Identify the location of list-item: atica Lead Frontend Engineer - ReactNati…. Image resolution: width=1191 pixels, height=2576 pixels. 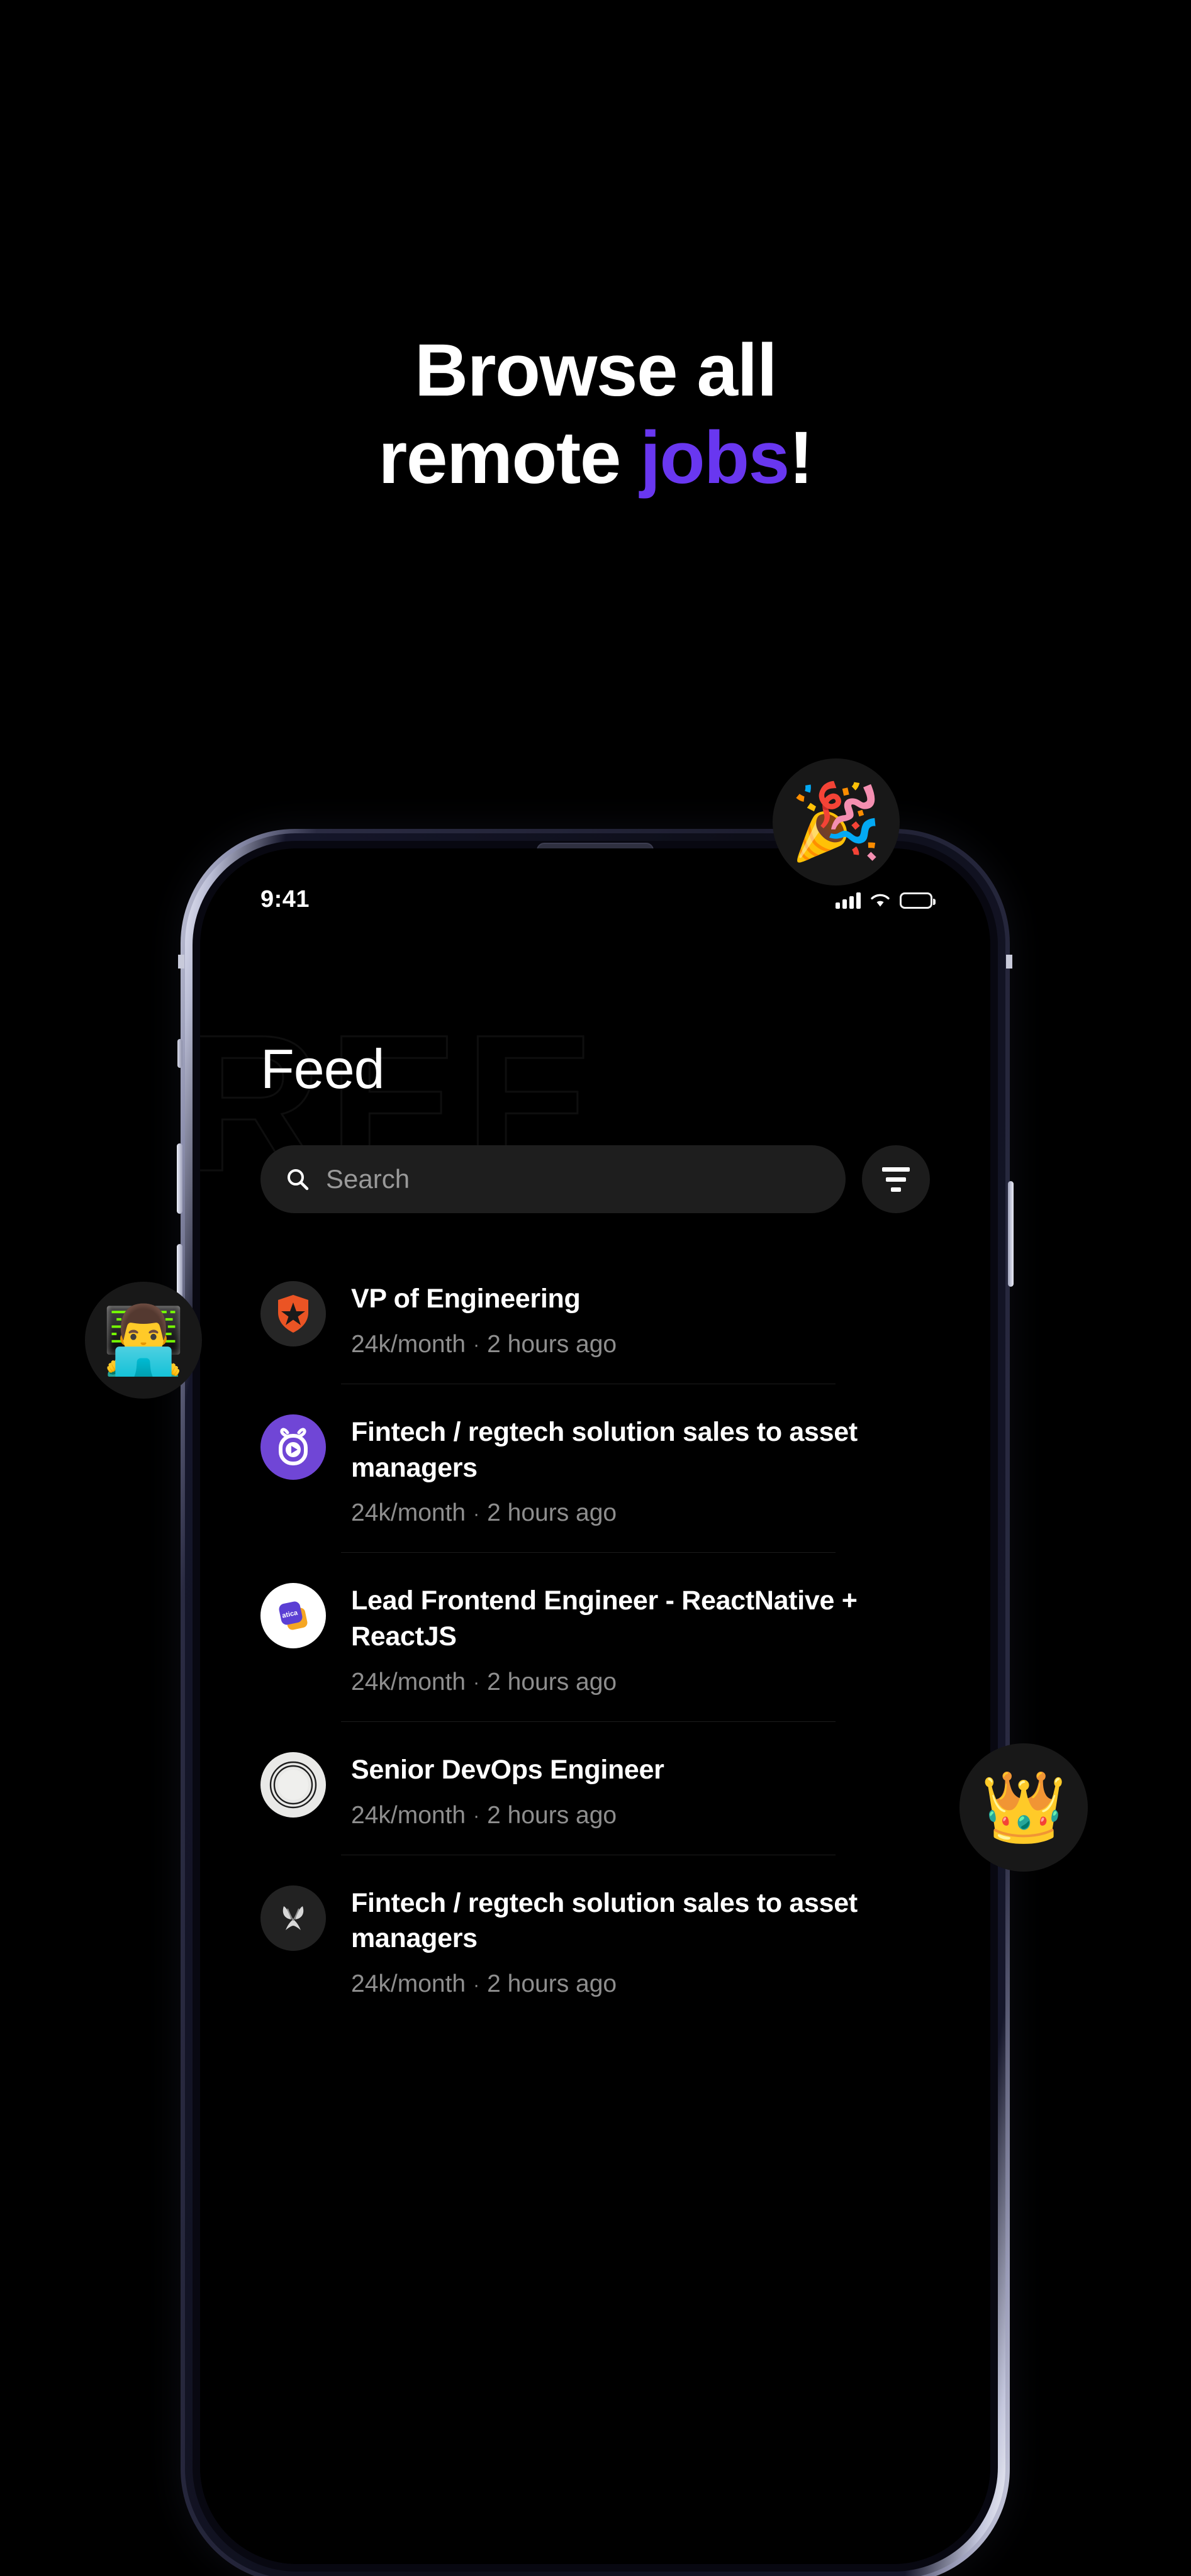
(595, 1637).